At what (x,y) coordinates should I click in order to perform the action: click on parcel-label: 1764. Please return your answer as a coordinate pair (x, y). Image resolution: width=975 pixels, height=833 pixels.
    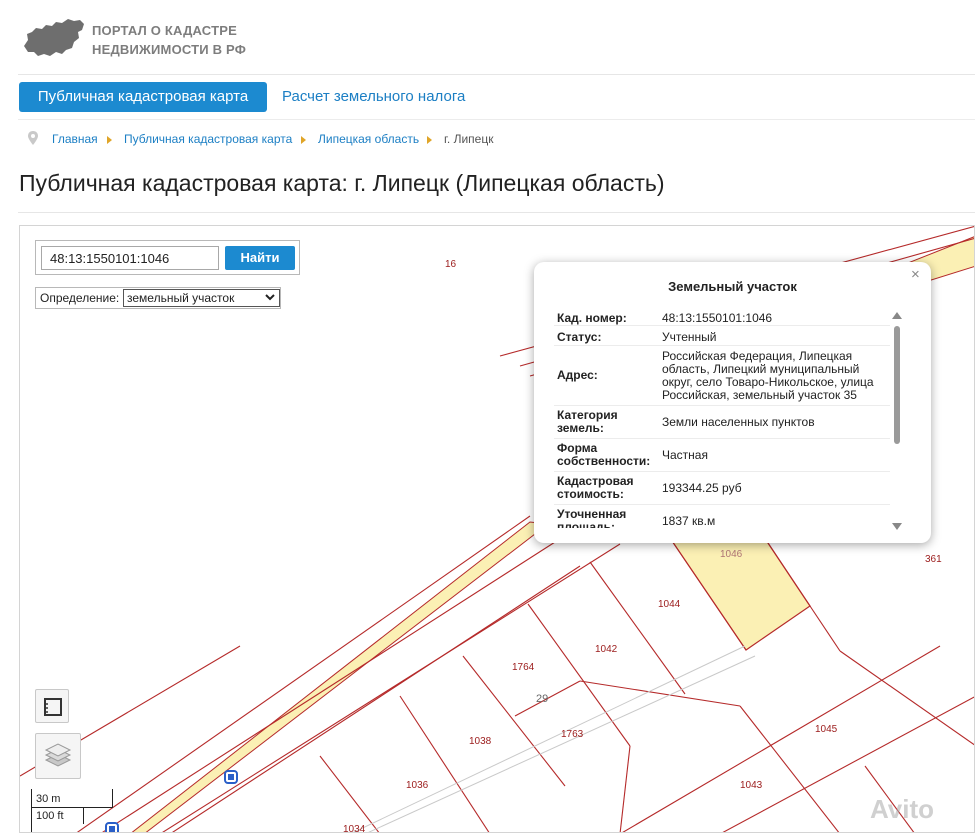
    Looking at the image, I should click on (523, 667).